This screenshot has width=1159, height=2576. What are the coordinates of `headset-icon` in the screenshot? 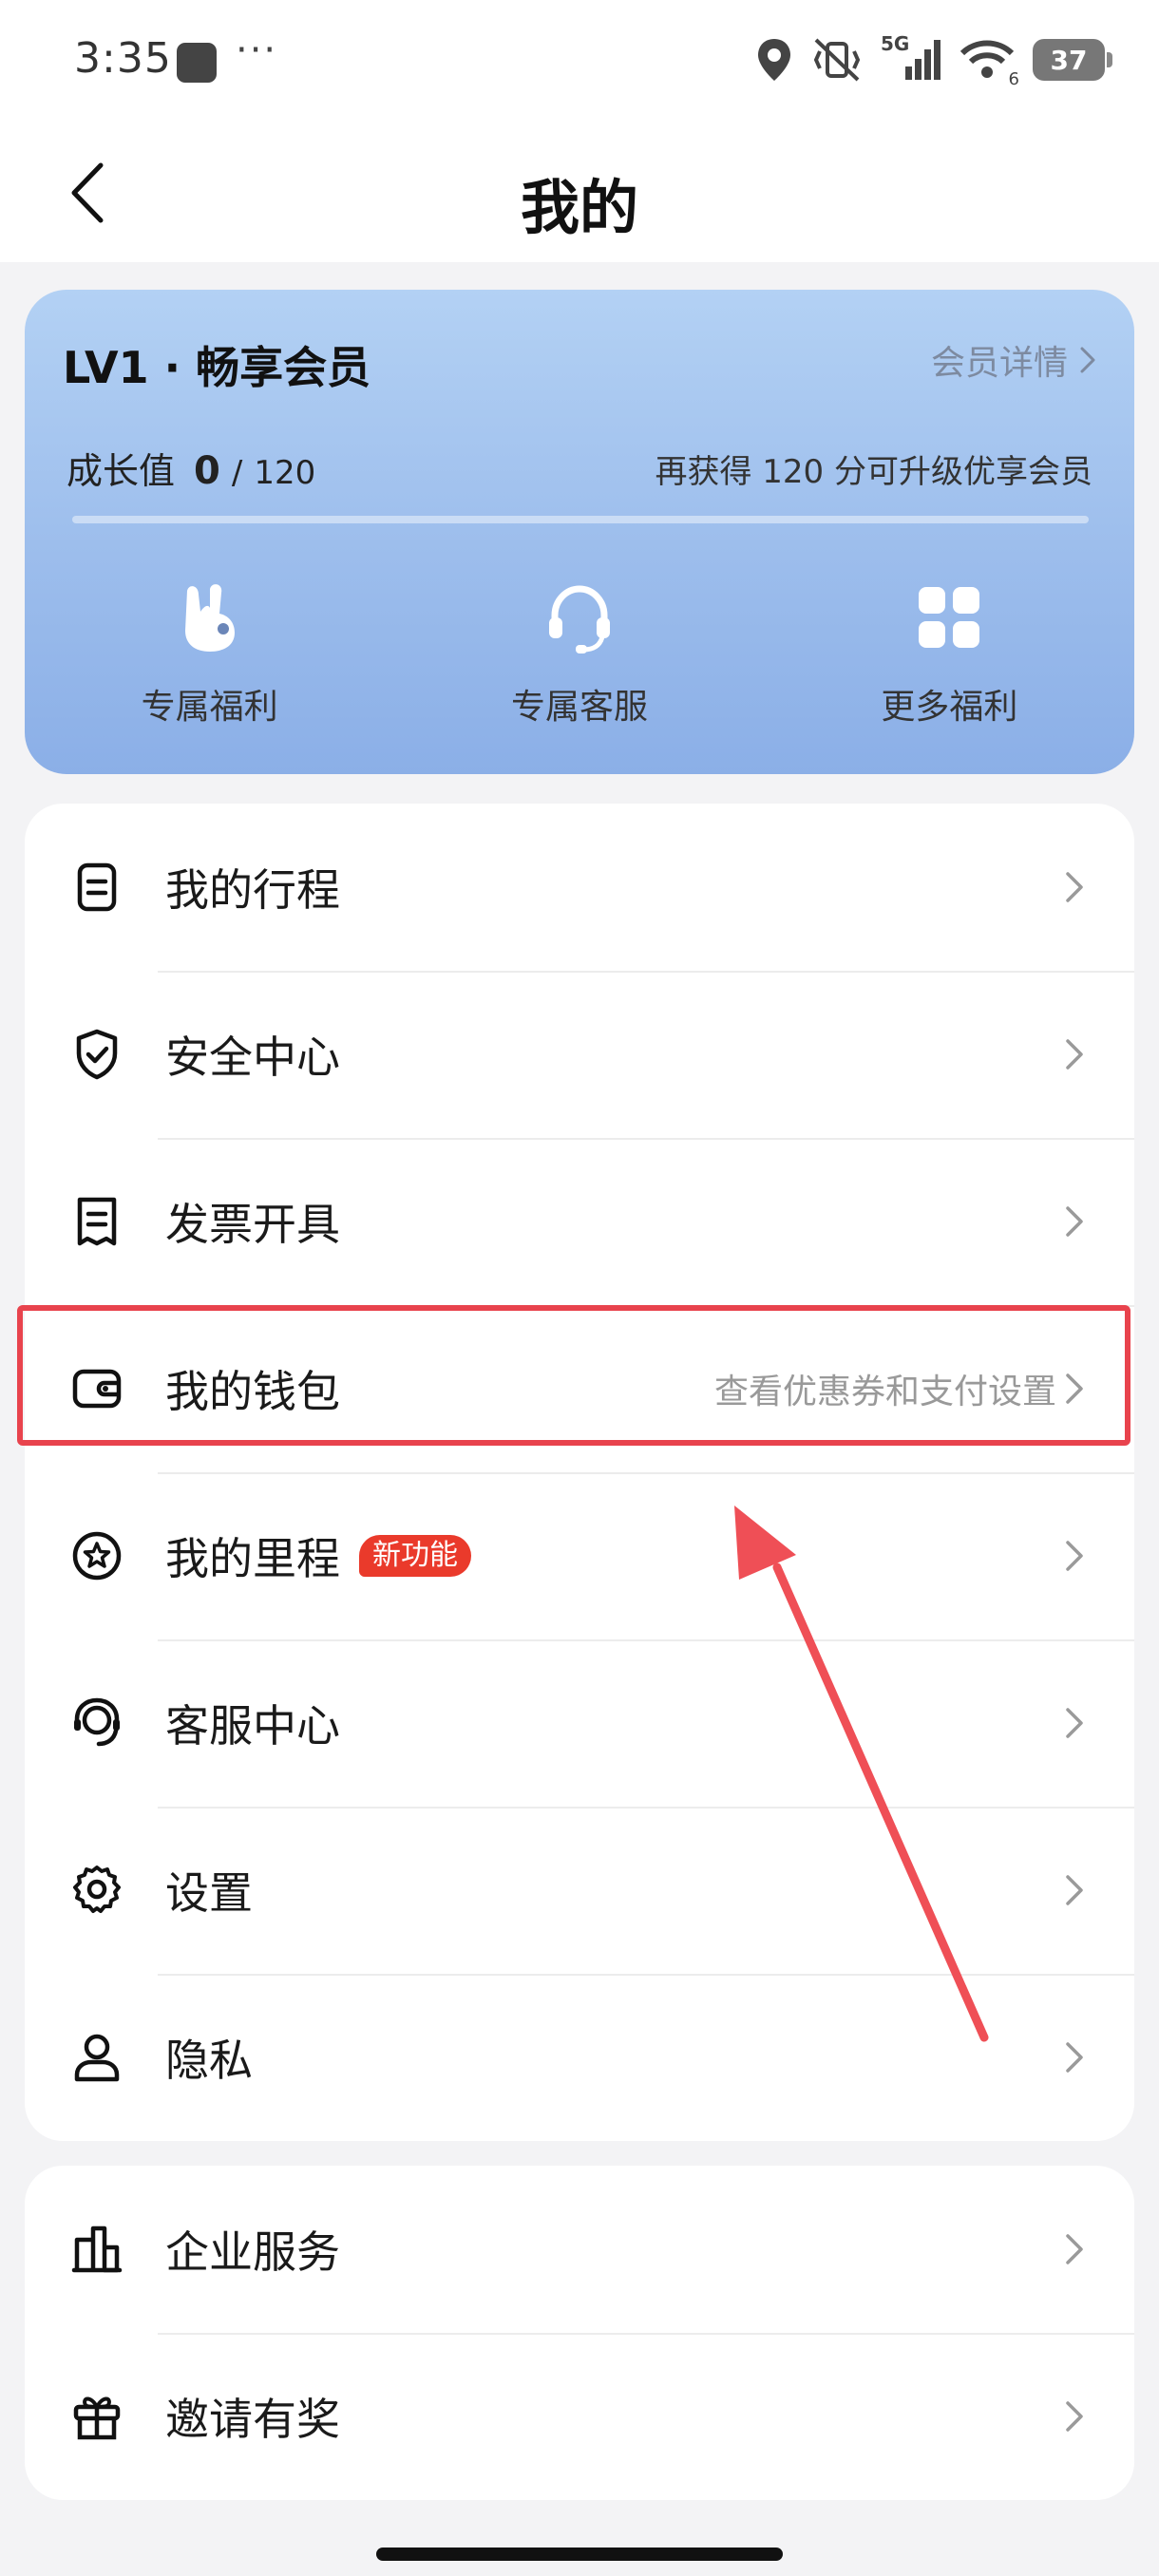 It's located at (579, 617).